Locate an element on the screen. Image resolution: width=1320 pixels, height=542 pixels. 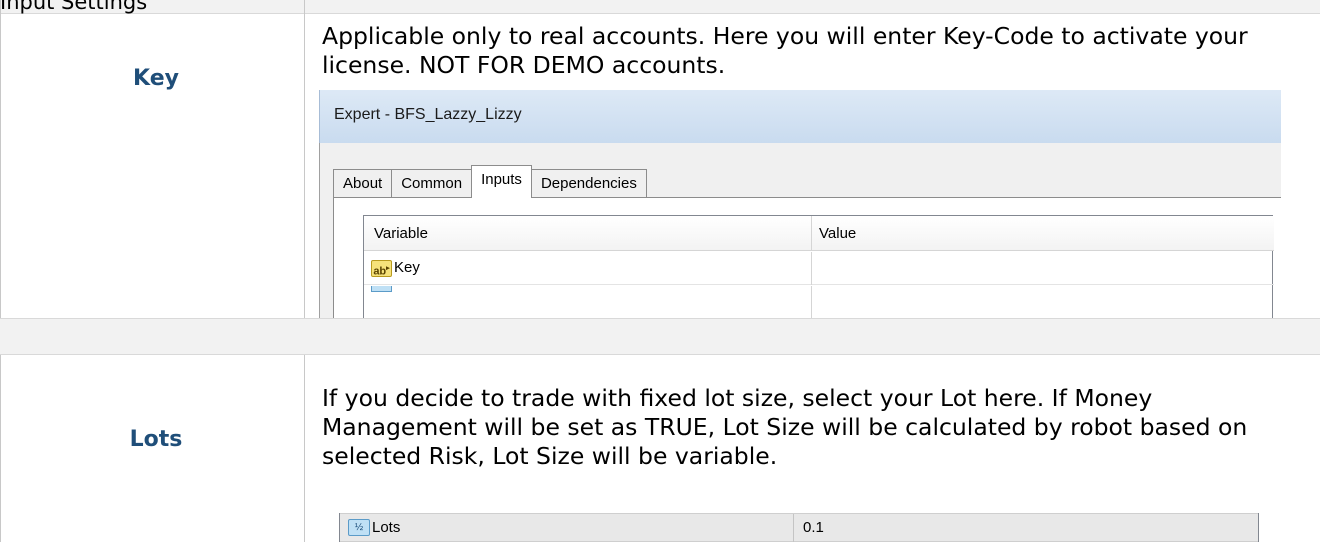
tab-about: About is located at coordinates (363, 183).